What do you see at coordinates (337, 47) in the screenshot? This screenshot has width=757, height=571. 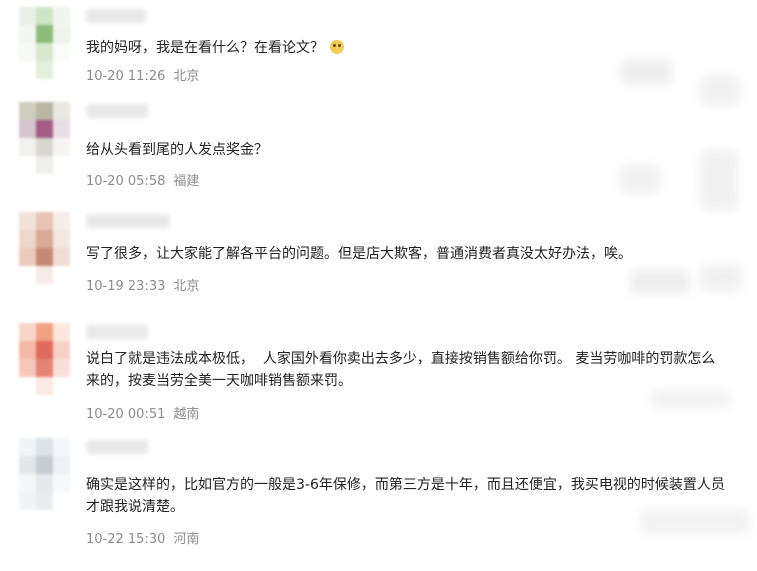 I see `face-emoji-icon` at bounding box center [337, 47].